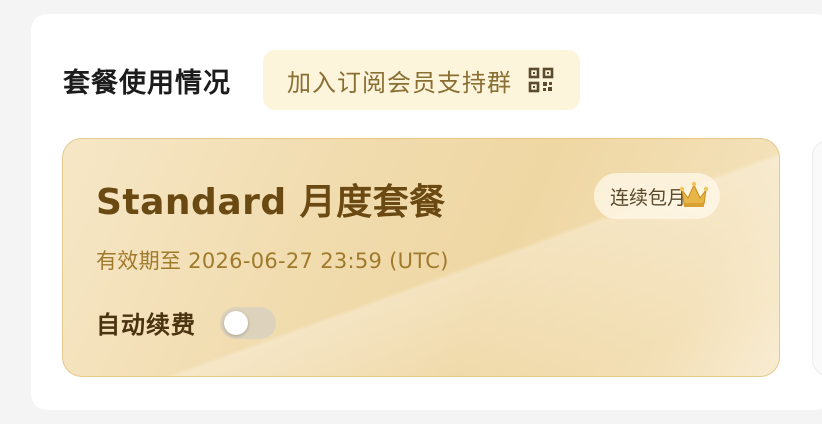  What do you see at coordinates (817, 258) in the screenshot?
I see `next-plan-card-edge` at bounding box center [817, 258].